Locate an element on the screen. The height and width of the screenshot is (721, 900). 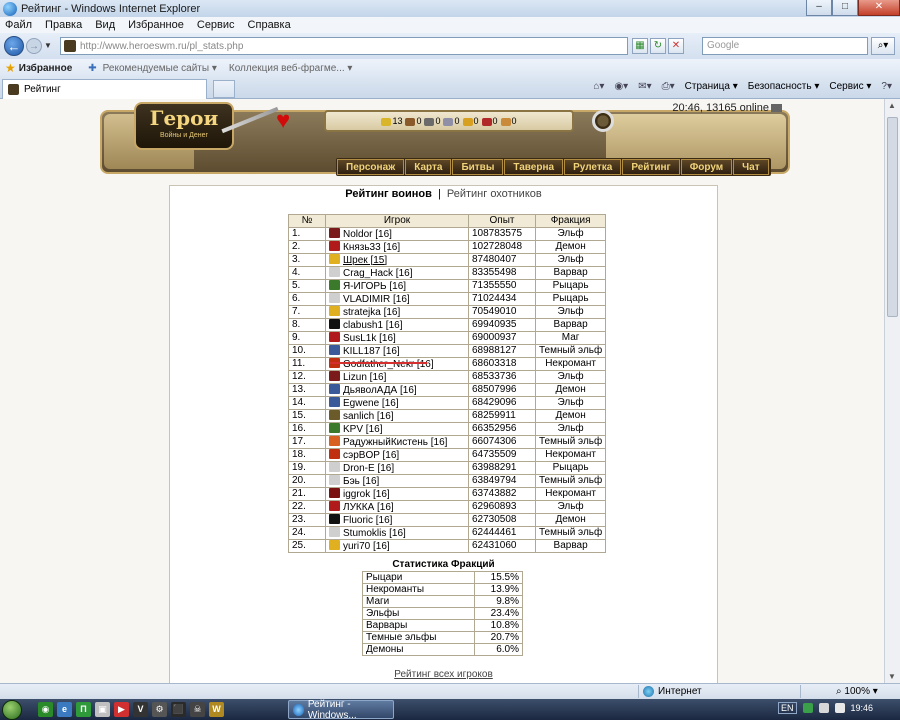
close-button: ✕ is located at coordinates (879, 8).